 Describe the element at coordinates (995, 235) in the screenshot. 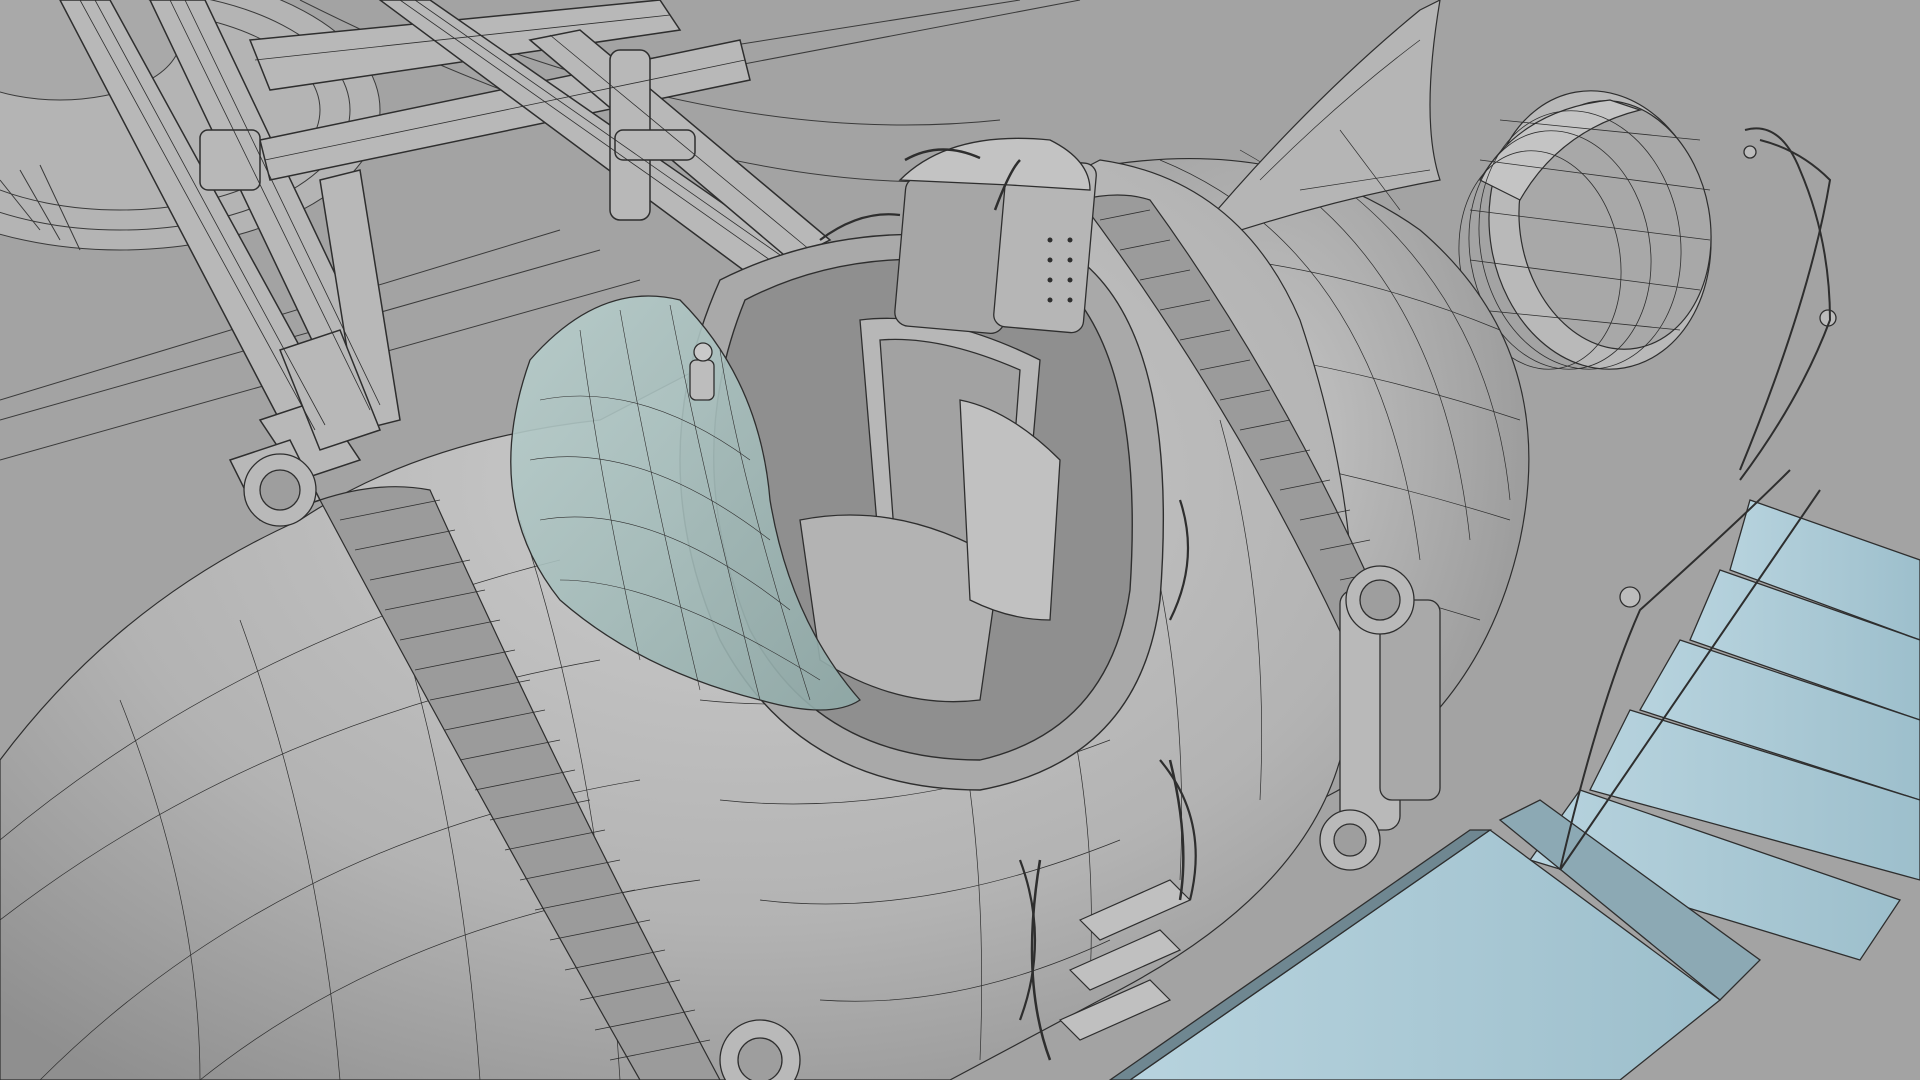

I see `life-support-pack` at that location.